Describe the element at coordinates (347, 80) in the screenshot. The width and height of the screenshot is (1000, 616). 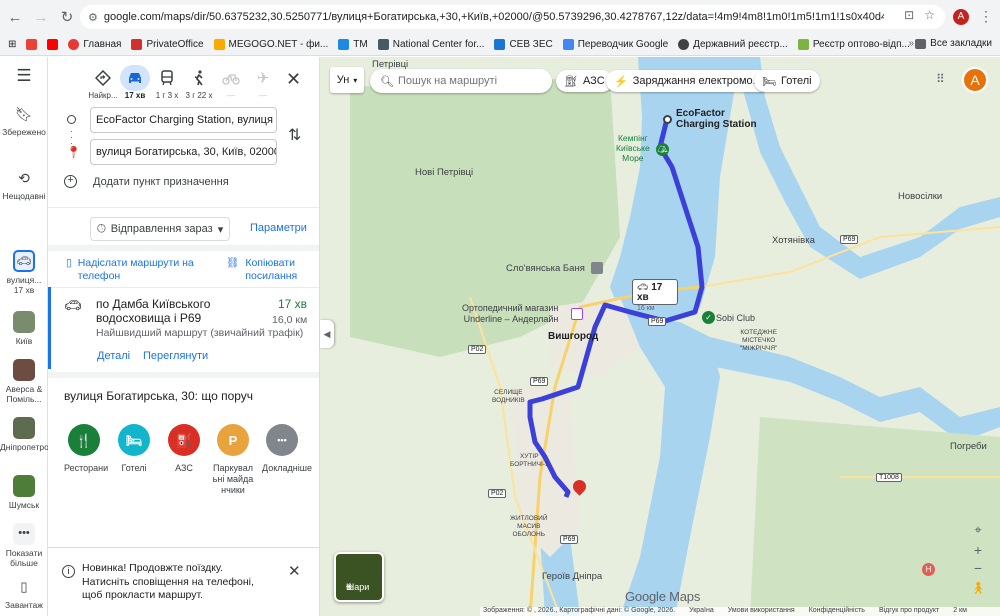
I see `input-tools-button: Ун ▾` at that location.